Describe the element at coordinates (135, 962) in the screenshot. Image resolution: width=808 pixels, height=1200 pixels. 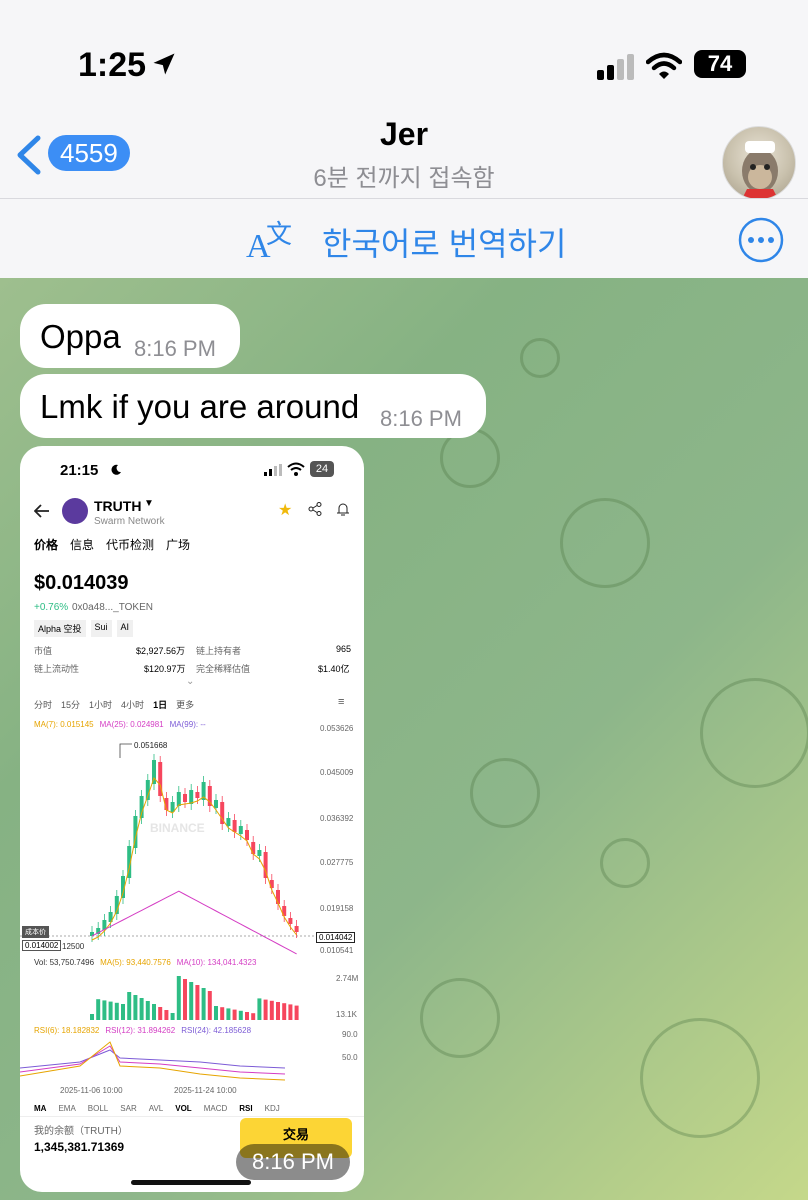
I see `vol-legend-item: MA(5): 93,440.7576` at that location.